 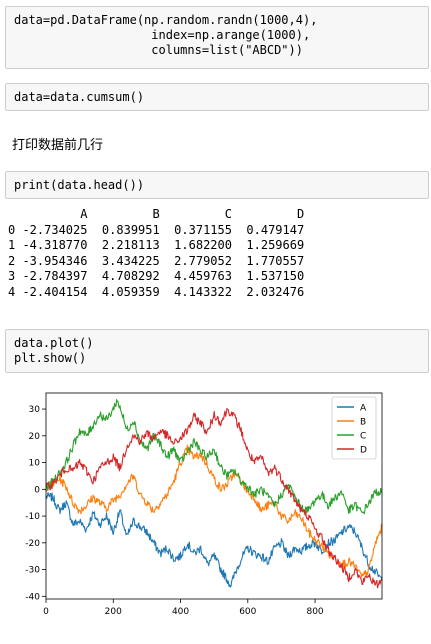 What do you see at coordinates (58, 145) in the screenshot?
I see `markdown-text: 打印数据前几行` at bounding box center [58, 145].